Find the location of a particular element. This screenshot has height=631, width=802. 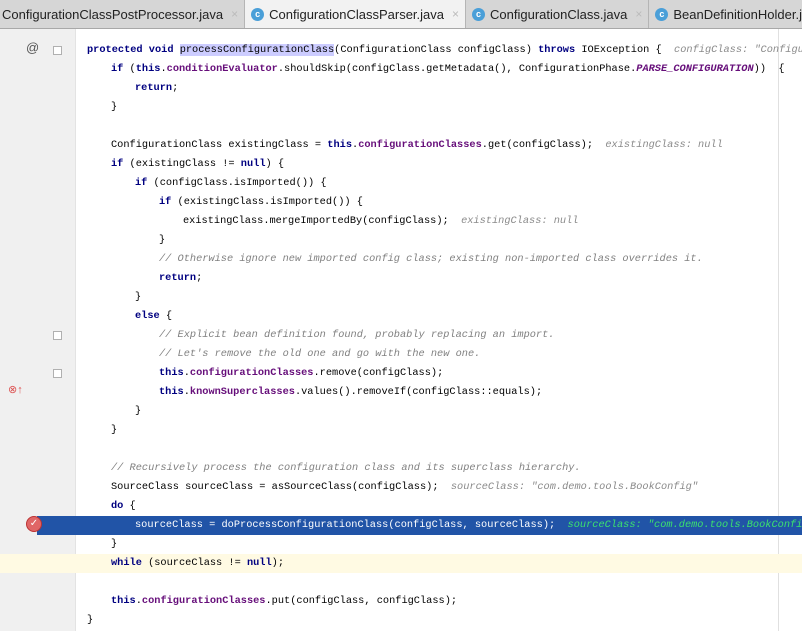

code-token: .remove(configClass); is located at coordinates (378, 373).